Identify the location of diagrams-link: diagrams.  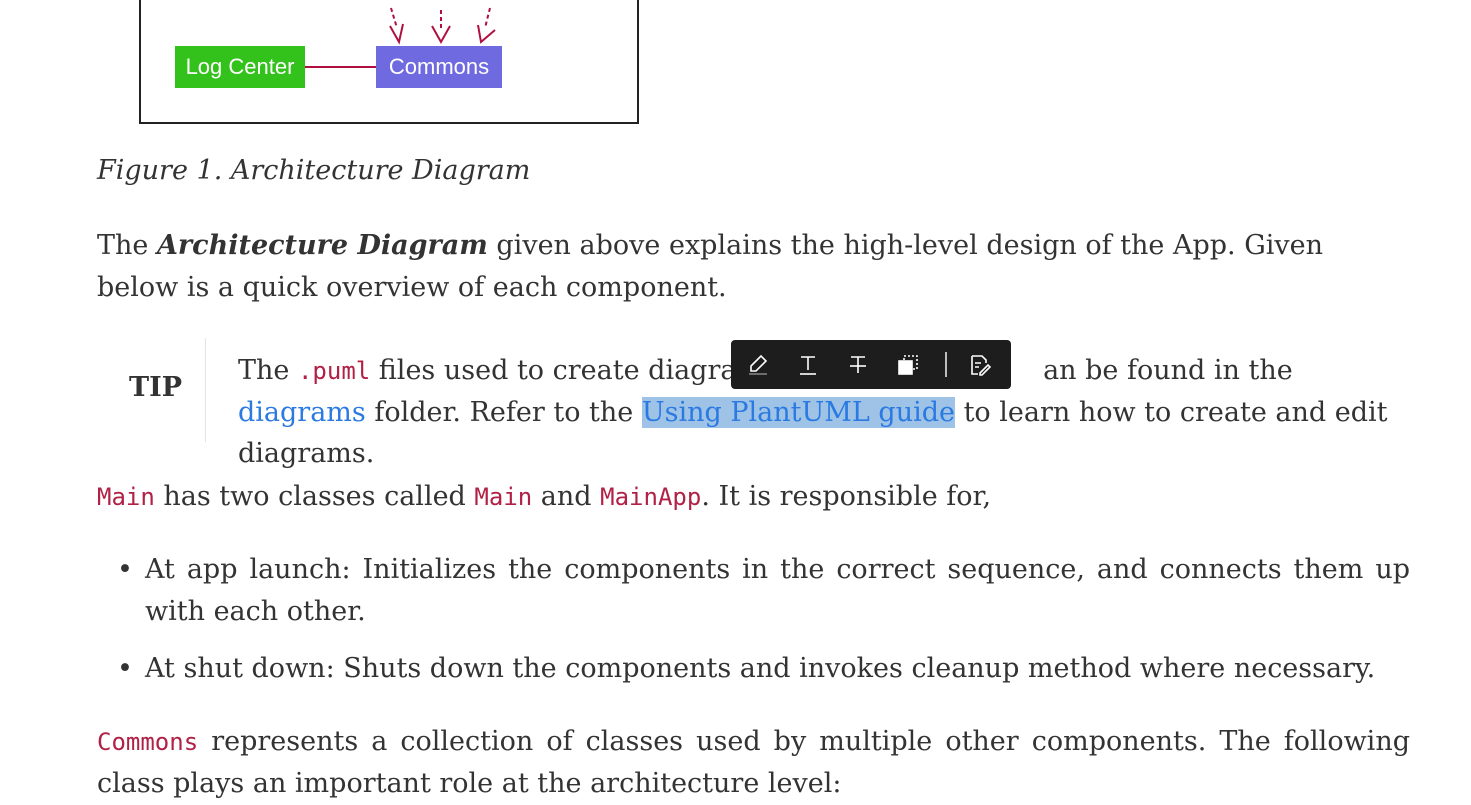
(302, 412).